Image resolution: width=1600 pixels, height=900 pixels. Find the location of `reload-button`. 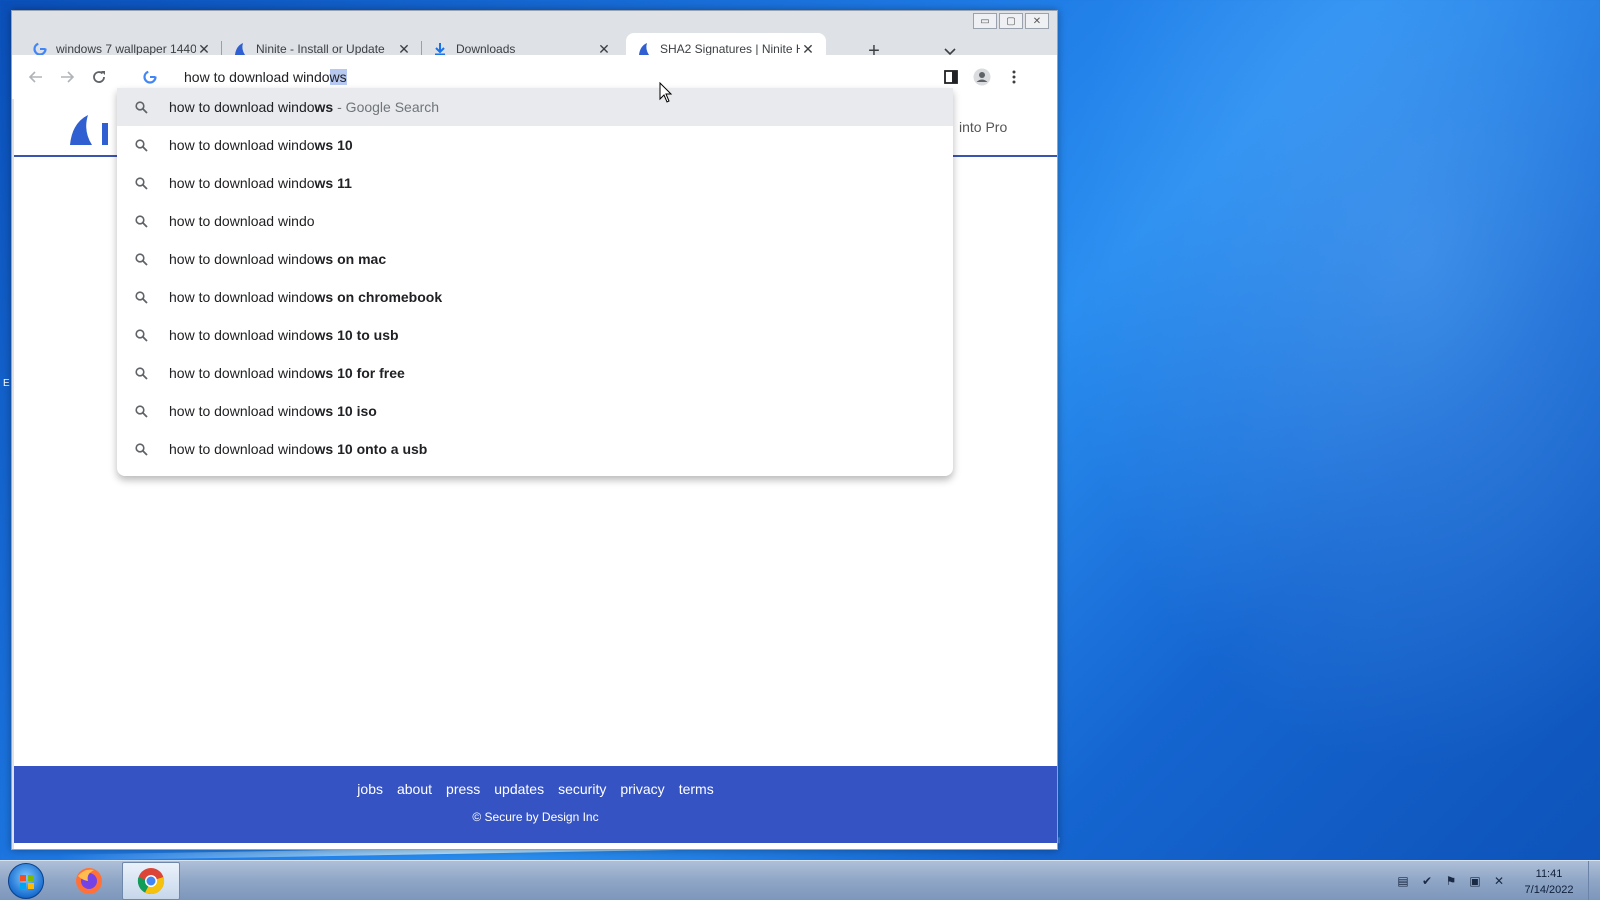

reload-button is located at coordinates (99, 77).